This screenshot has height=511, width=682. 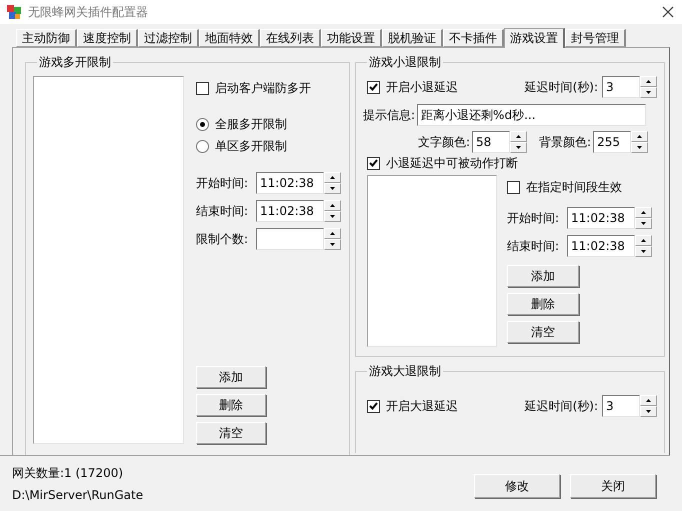 What do you see at coordinates (268, 146) in the screenshot?
I see `radio-button: 单区多开限制` at bounding box center [268, 146].